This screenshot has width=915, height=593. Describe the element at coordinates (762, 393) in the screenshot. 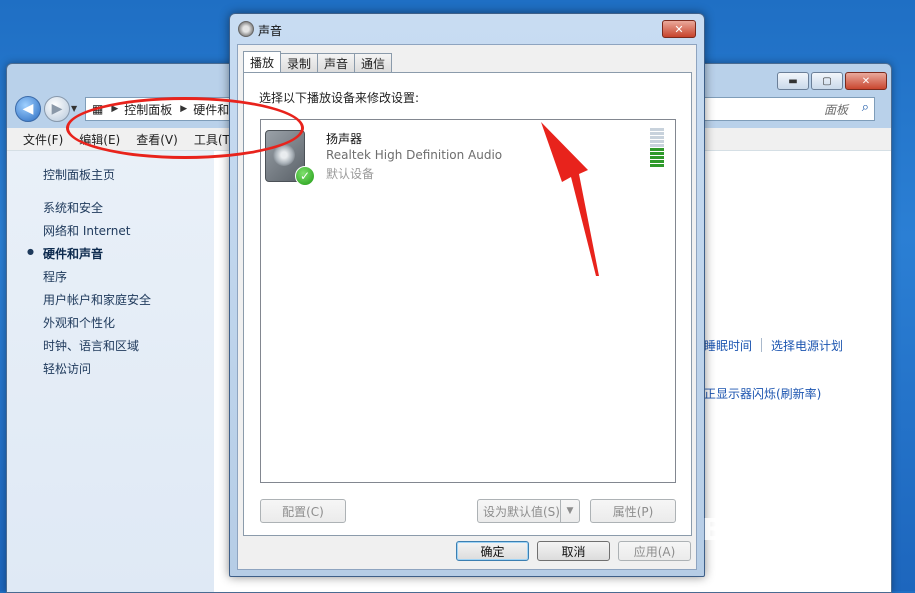

I see `monitor-flicker-link: 正显示器闪烁(刷新率)` at that location.